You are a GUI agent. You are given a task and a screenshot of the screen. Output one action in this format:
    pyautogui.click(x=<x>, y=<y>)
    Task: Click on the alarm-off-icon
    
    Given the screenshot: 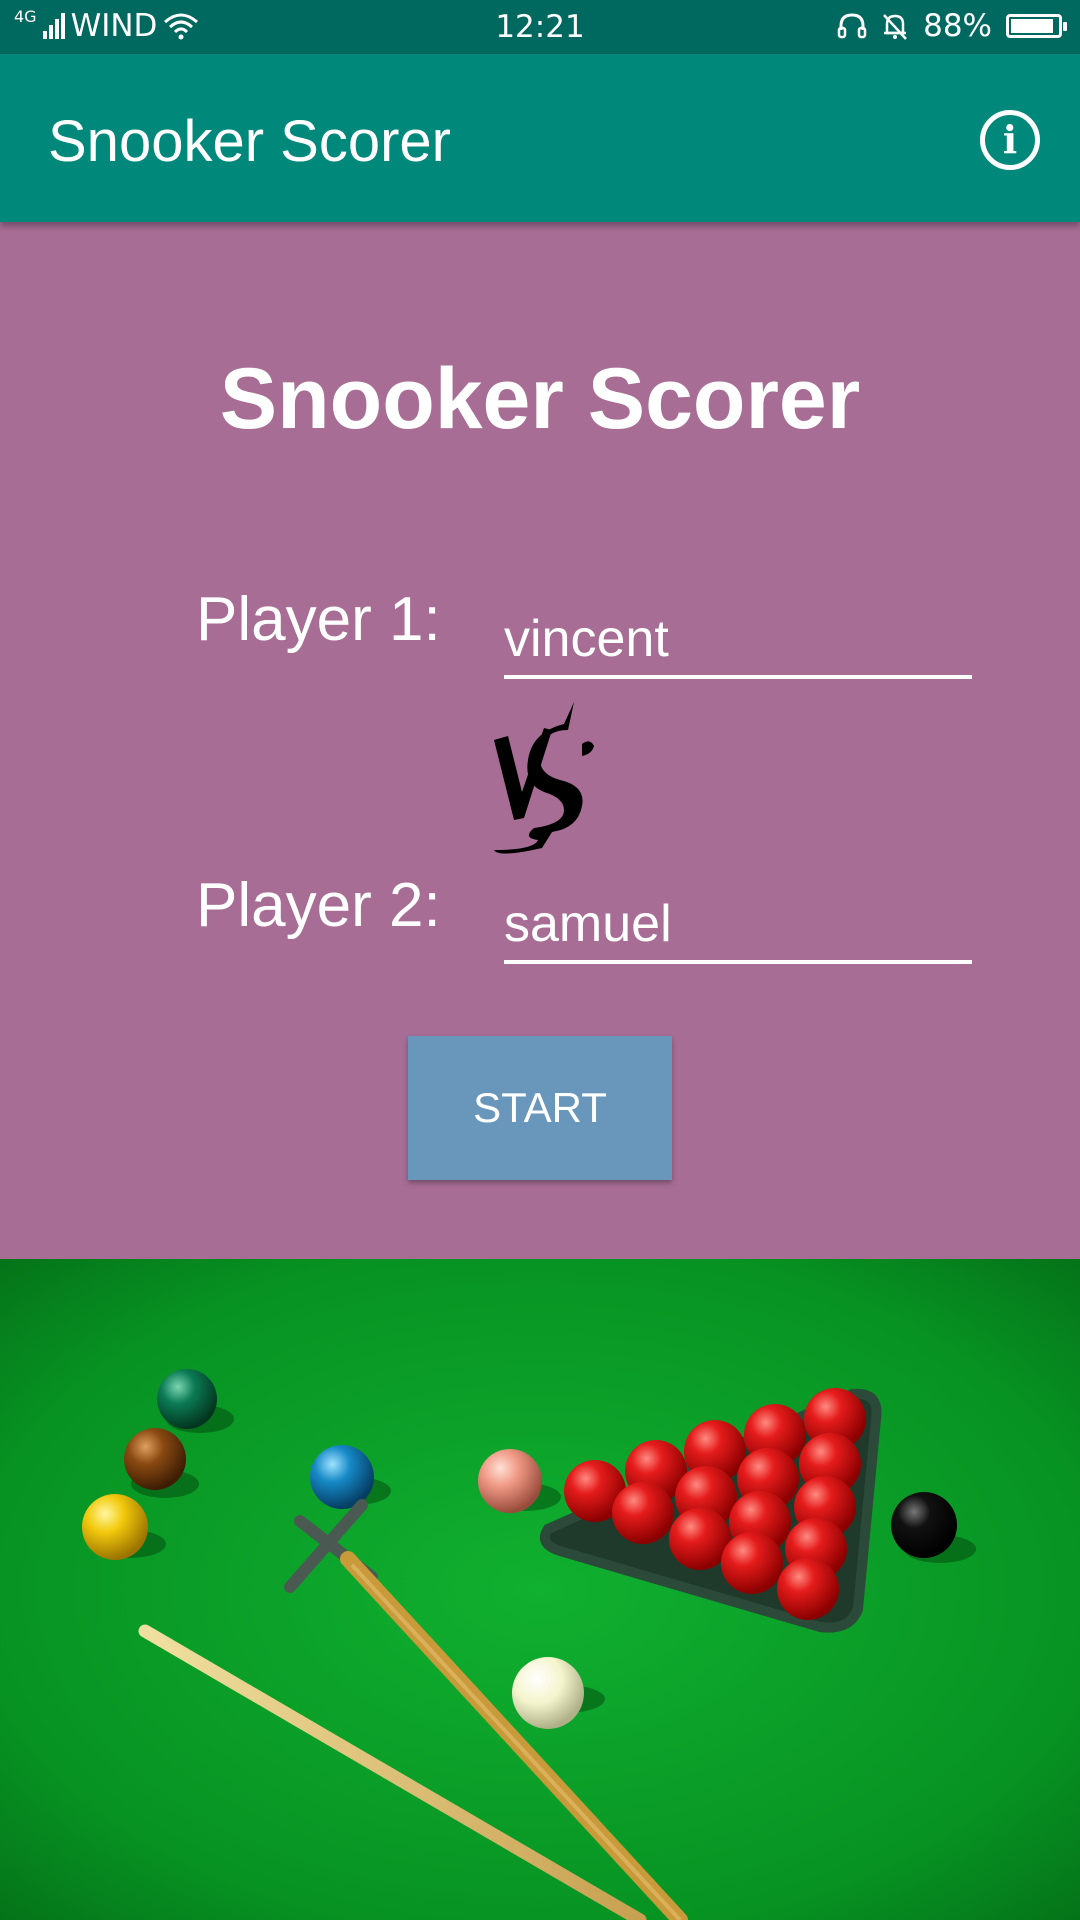 What is the action you would take?
    pyautogui.click(x=895, y=27)
    